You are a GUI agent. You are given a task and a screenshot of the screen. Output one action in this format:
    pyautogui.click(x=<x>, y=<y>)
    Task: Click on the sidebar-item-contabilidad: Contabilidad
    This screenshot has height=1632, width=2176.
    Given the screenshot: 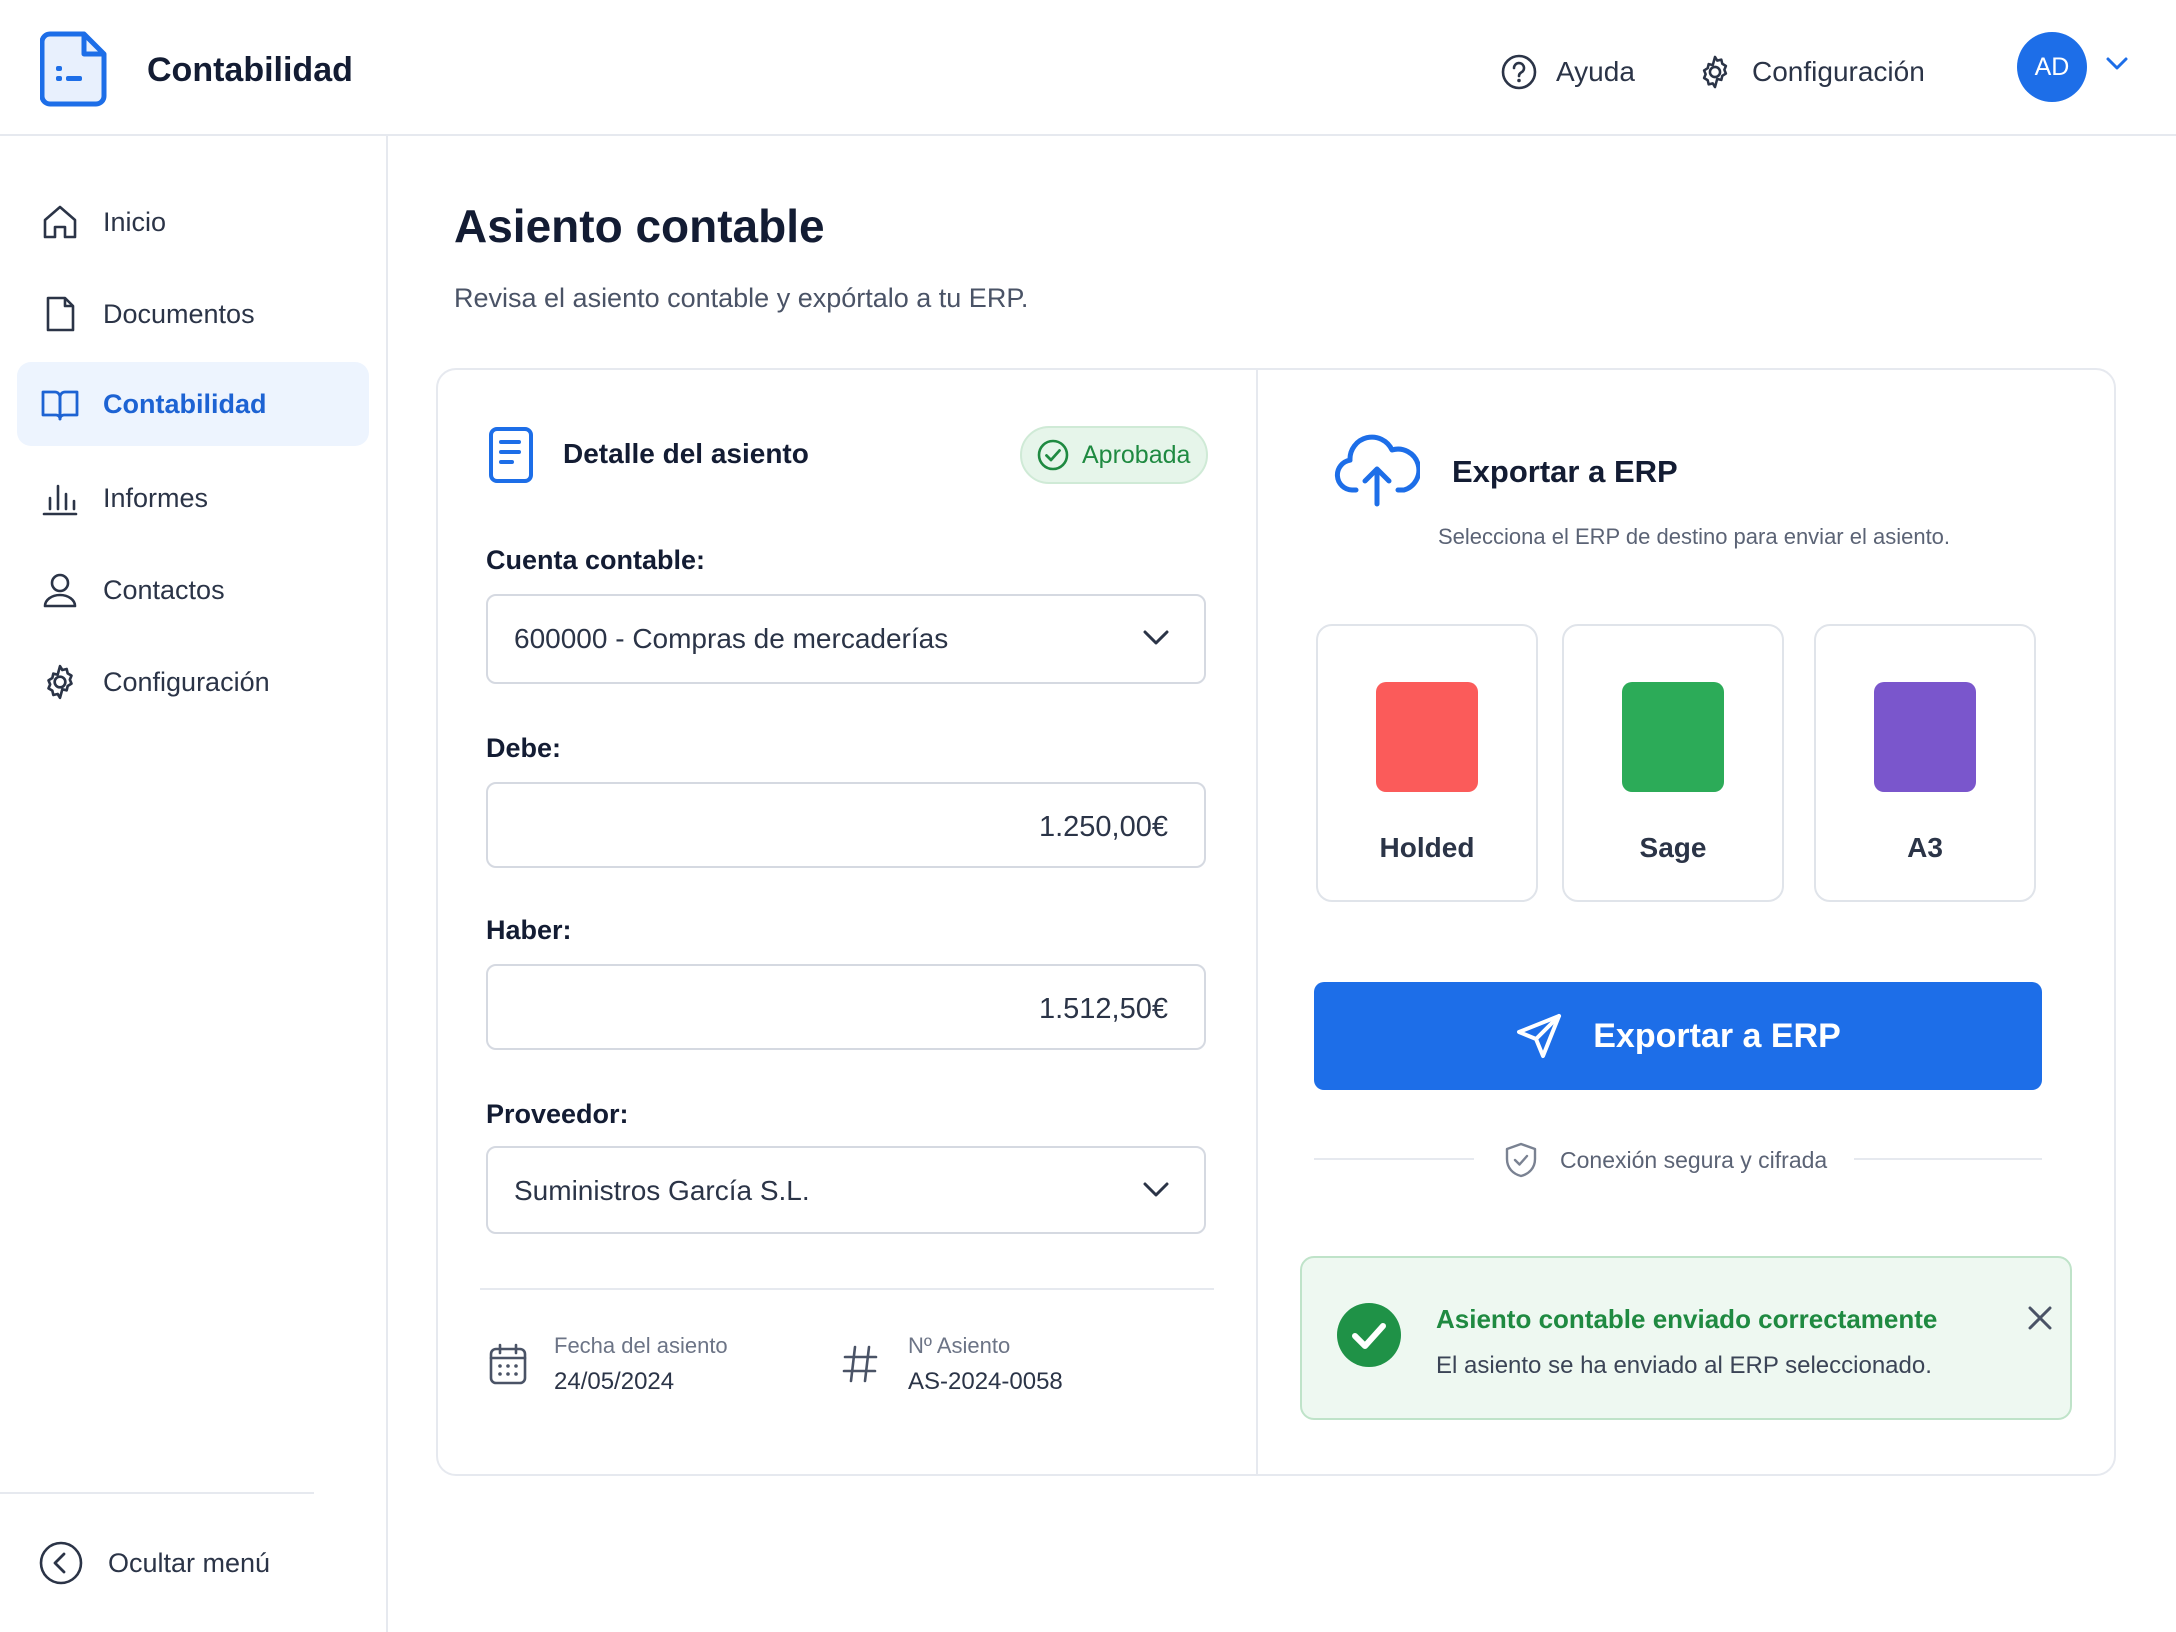 What is the action you would take?
    pyautogui.click(x=193, y=404)
    